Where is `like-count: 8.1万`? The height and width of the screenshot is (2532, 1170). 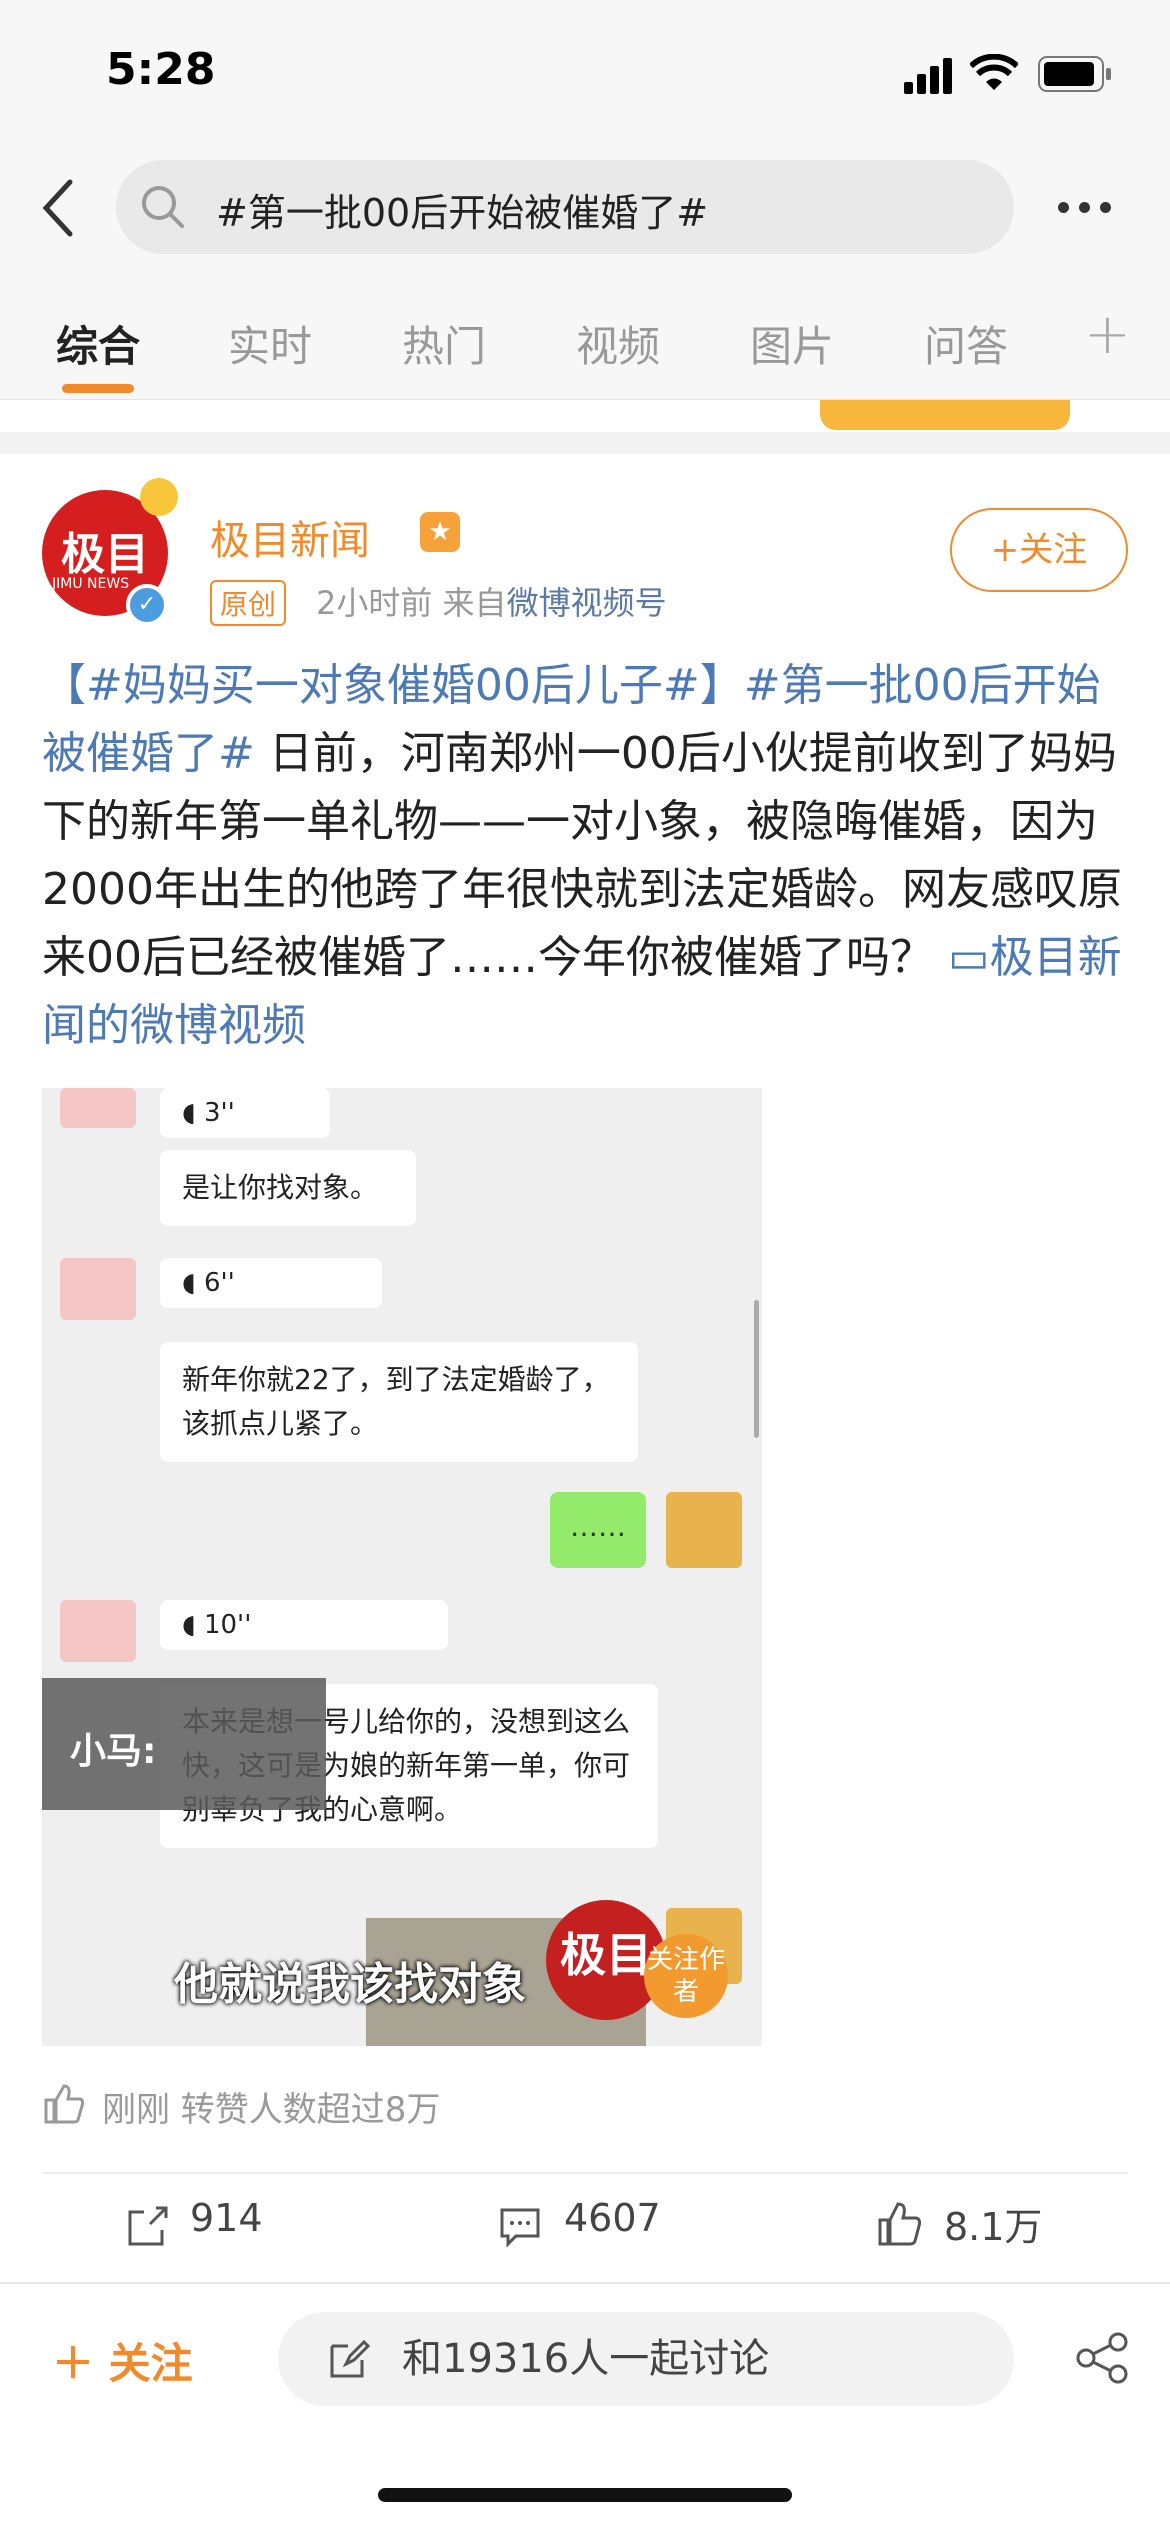
like-count: 8.1万 is located at coordinates (993, 2223).